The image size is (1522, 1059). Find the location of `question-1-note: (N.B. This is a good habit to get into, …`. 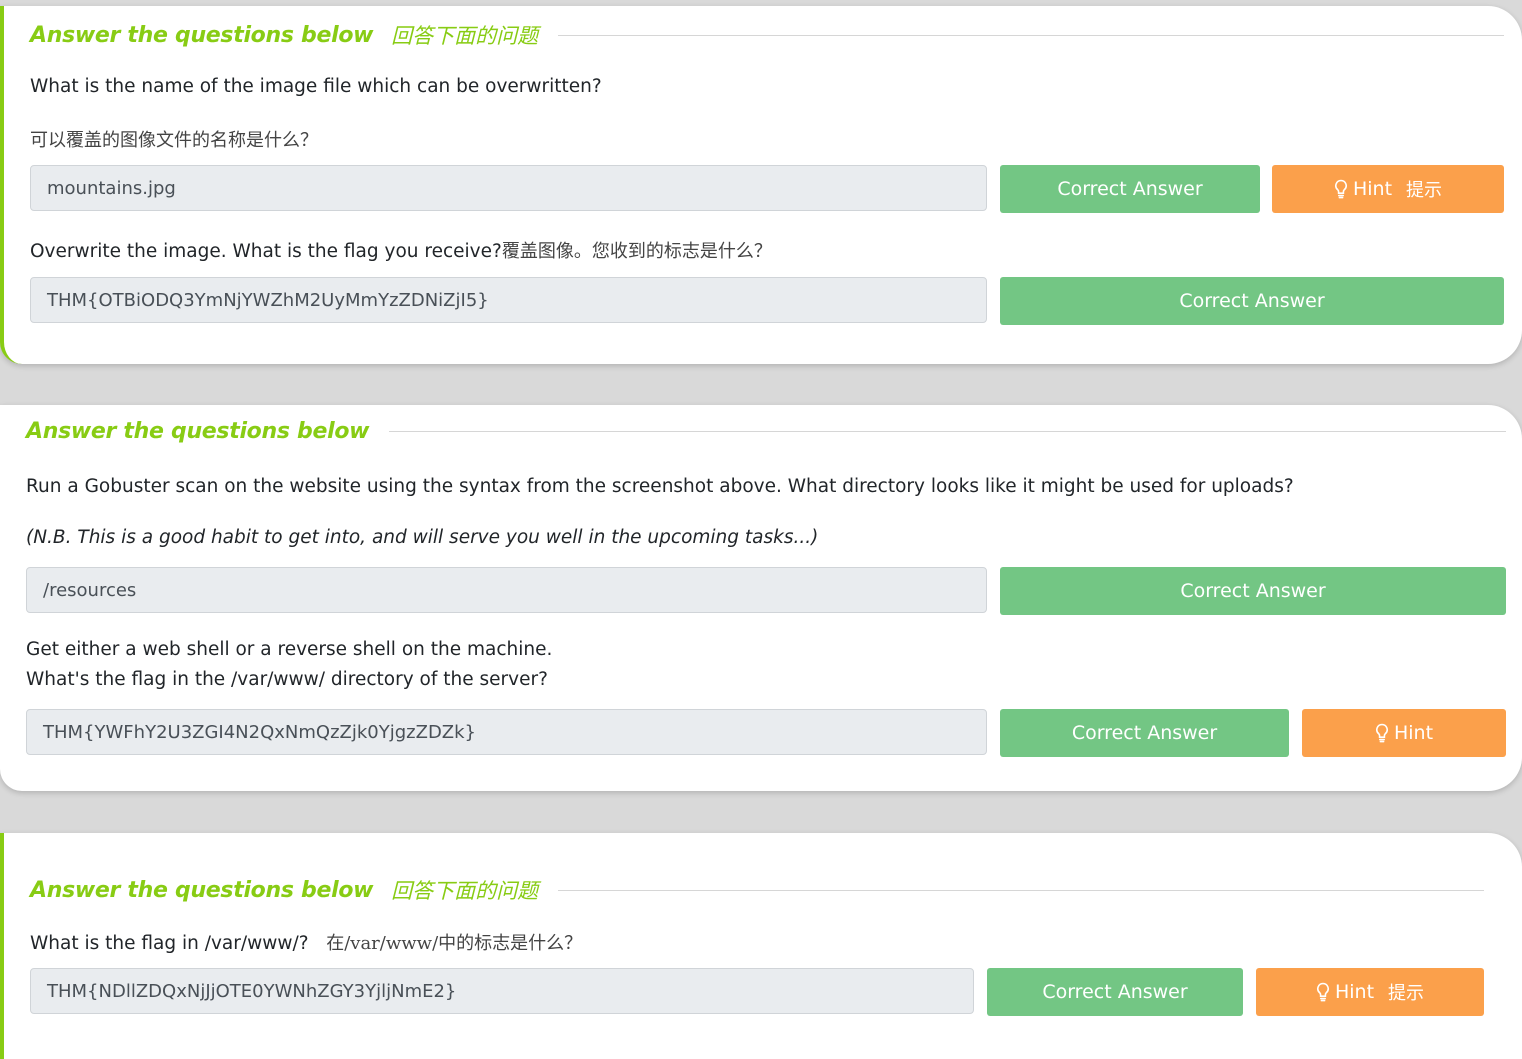

question-1-note: (N.B. This is a good habit to get into, … is located at coordinates (422, 537).